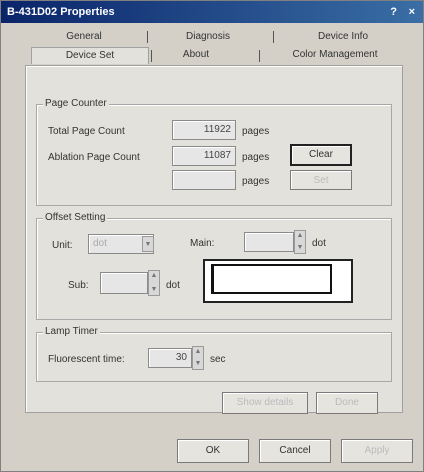 This screenshot has width=424, height=472. Describe the element at coordinates (61, 12) in the screenshot. I see `window-title: B-431D02 Properties` at that location.